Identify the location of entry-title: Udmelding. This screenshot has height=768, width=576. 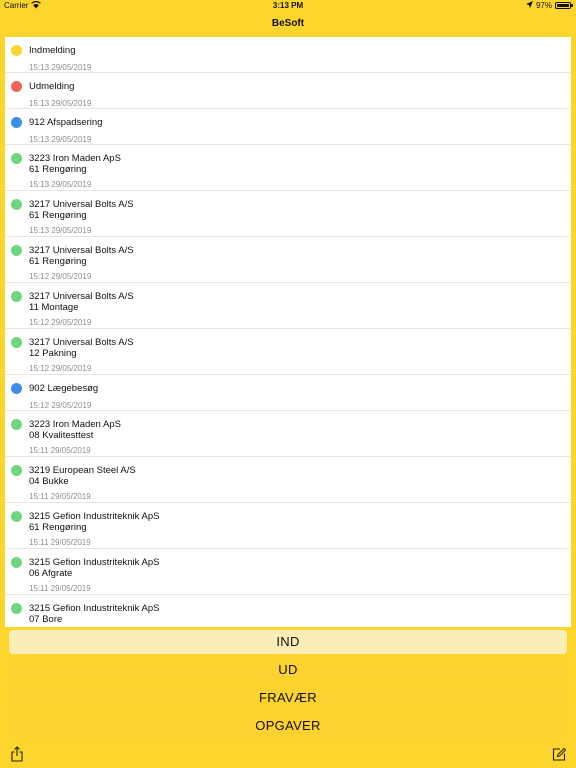
(52, 86).